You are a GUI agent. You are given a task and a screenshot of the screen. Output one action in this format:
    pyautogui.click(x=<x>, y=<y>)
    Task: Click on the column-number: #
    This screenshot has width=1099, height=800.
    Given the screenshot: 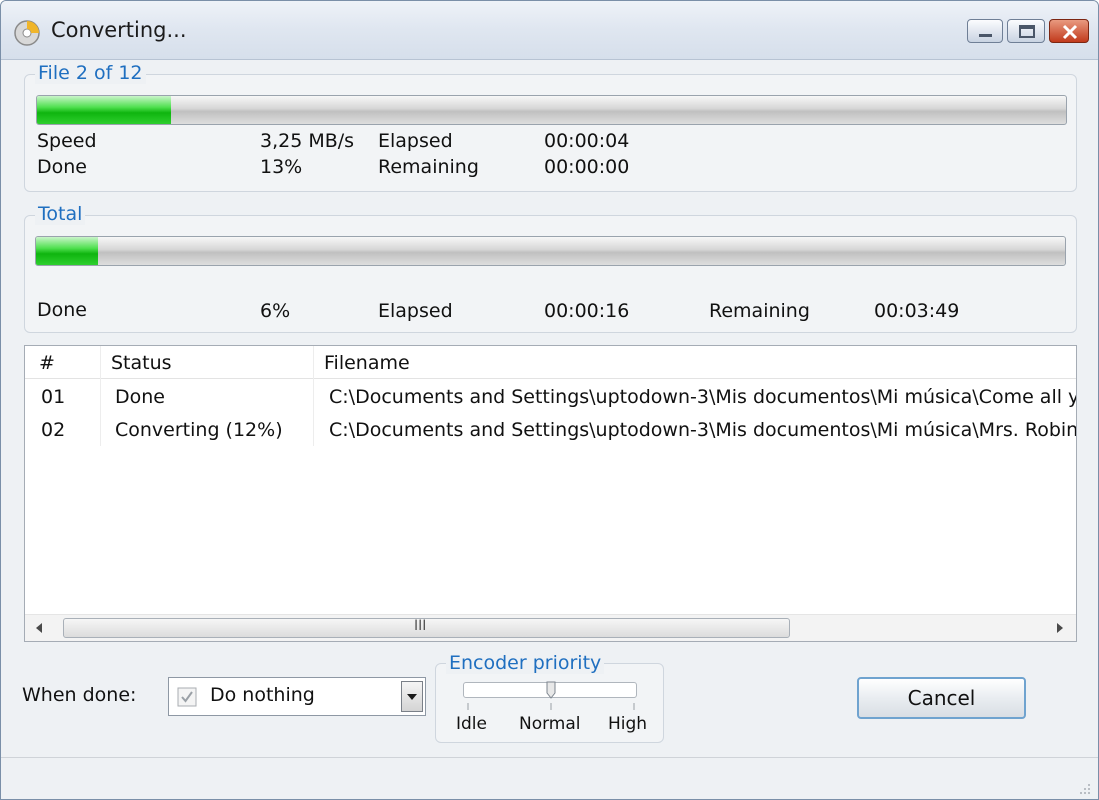 What is the action you would take?
    pyautogui.click(x=47, y=363)
    